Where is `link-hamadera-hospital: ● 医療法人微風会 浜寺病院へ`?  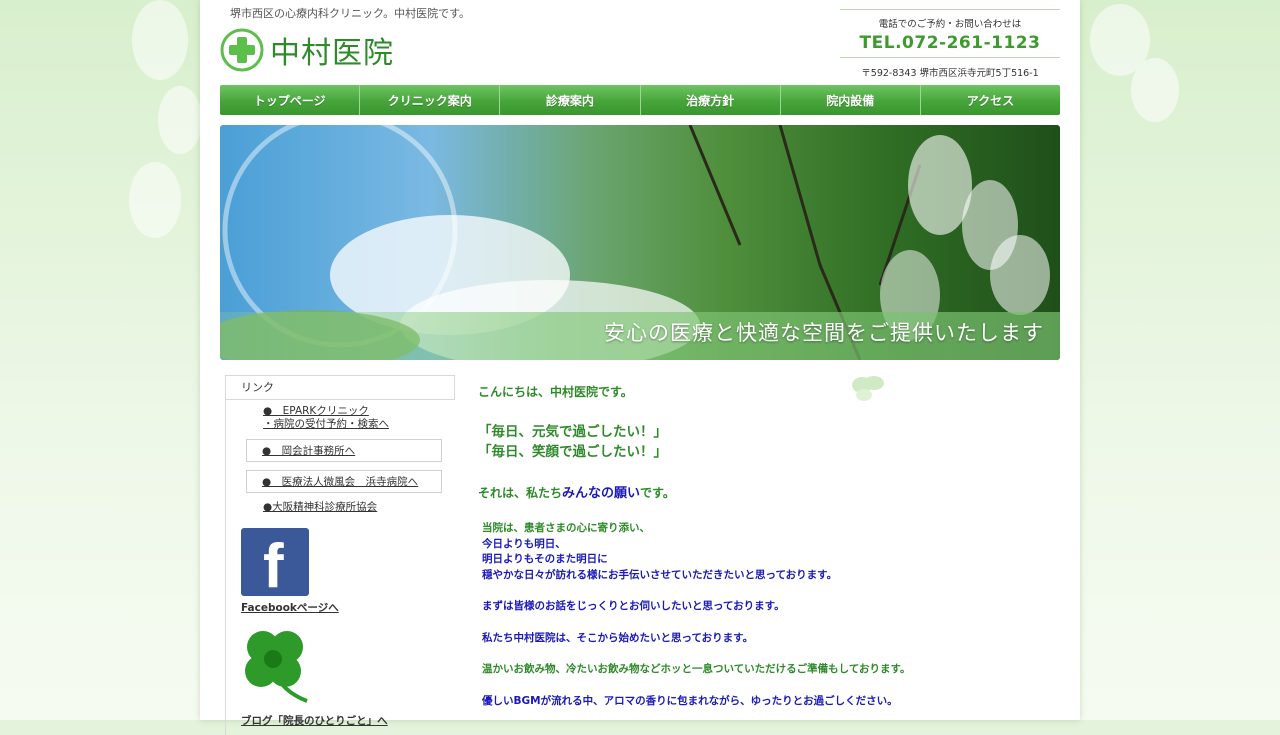 link-hamadera-hospital: ● 医療法人微風会 浜寺病院へ is located at coordinates (344, 481).